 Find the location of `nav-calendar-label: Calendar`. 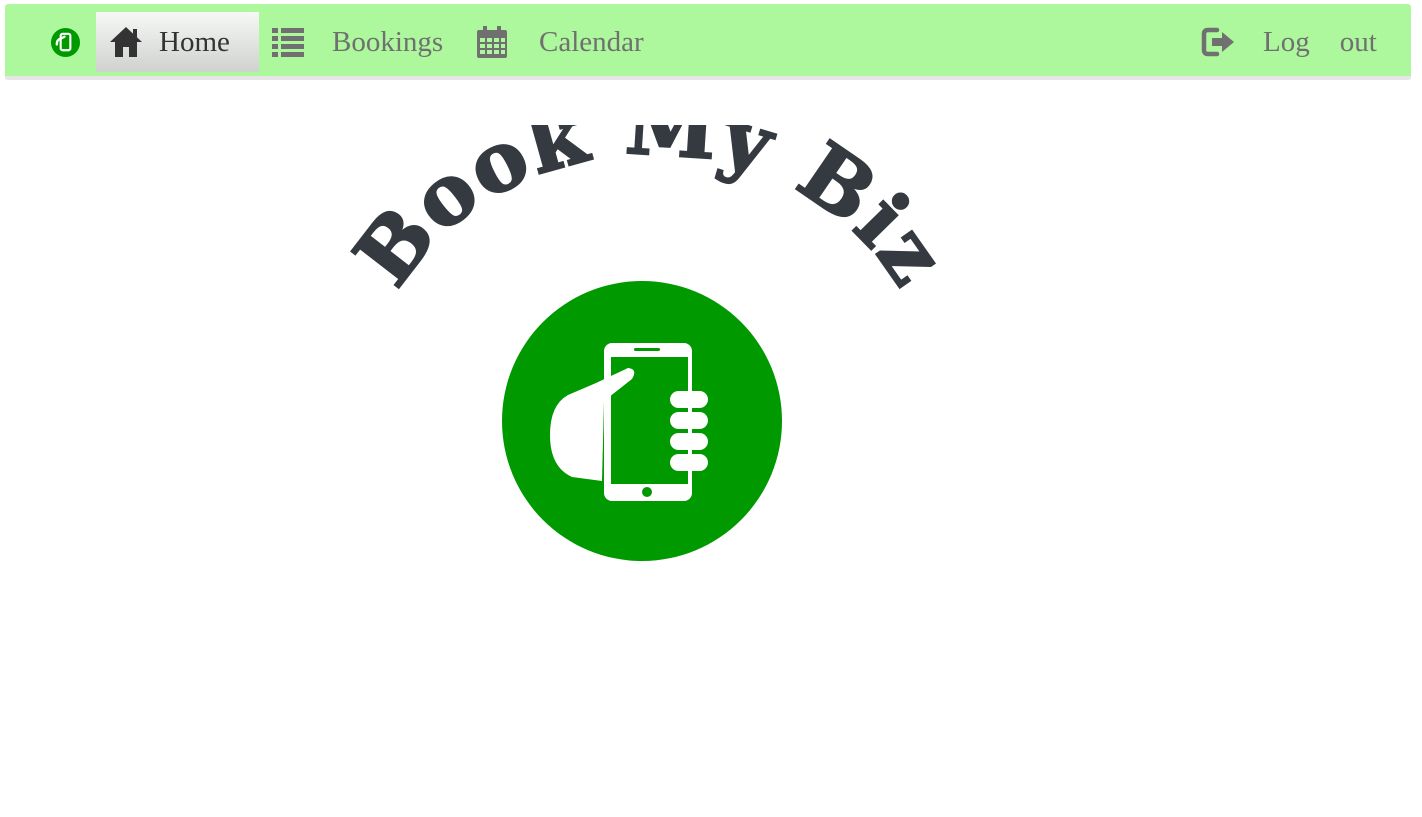

nav-calendar-label: Calendar is located at coordinates (591, 41).